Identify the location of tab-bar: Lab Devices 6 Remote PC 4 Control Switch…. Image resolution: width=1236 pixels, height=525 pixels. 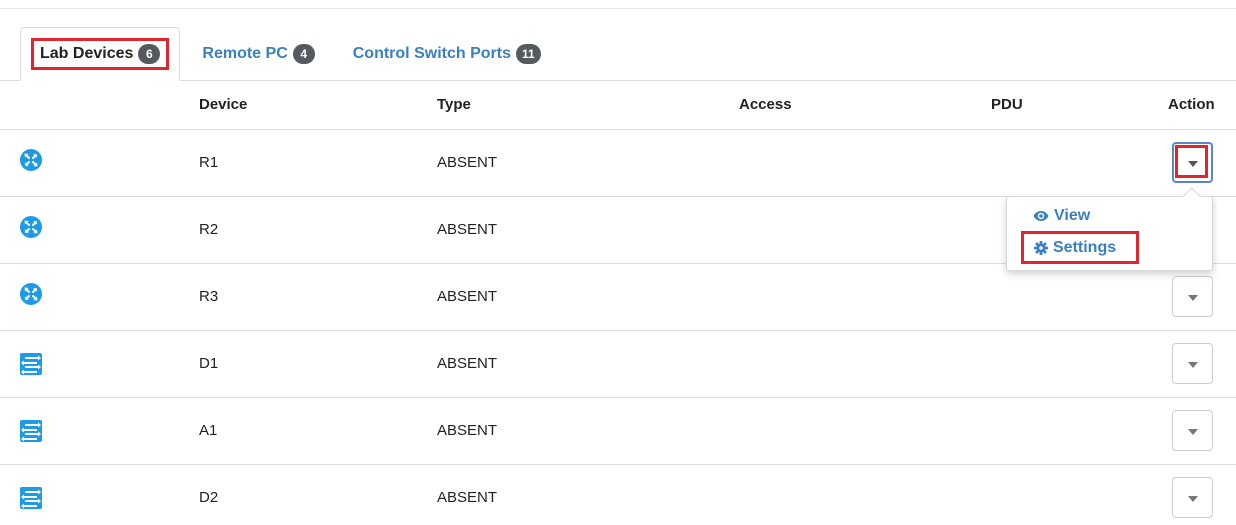
(285, 54).